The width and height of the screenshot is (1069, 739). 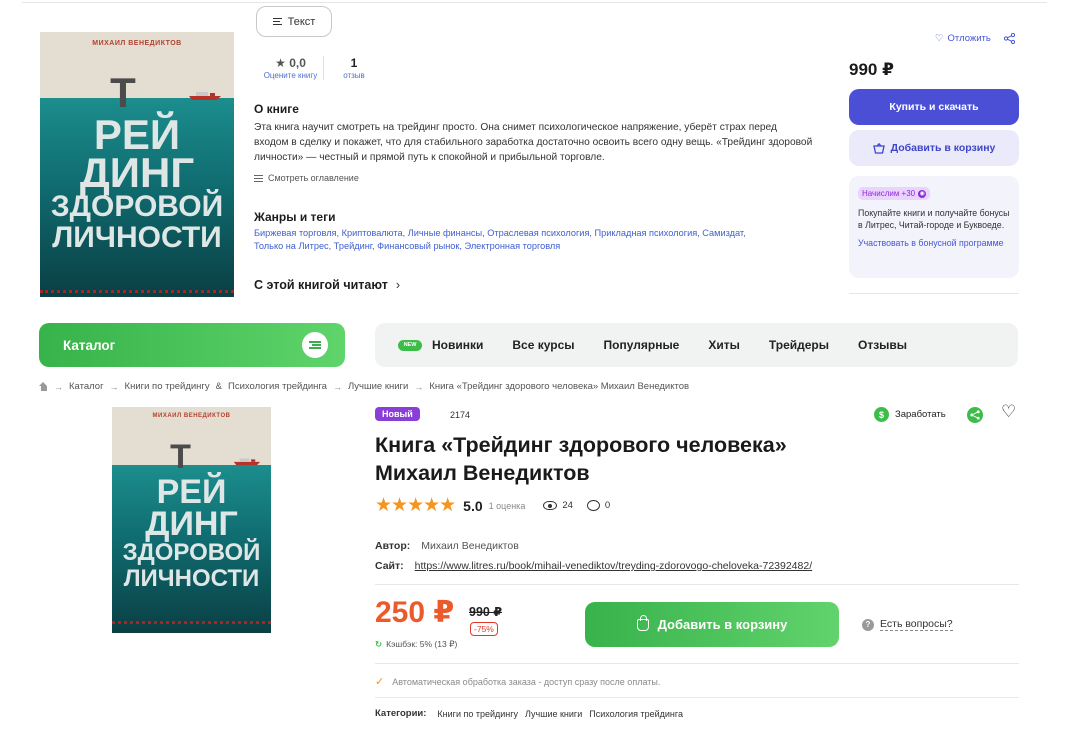 What do you see at coordinates (321, 285) in the screenshot?
I see `read-with-label: С этой книгой читают` at bounding box center [321, 285].